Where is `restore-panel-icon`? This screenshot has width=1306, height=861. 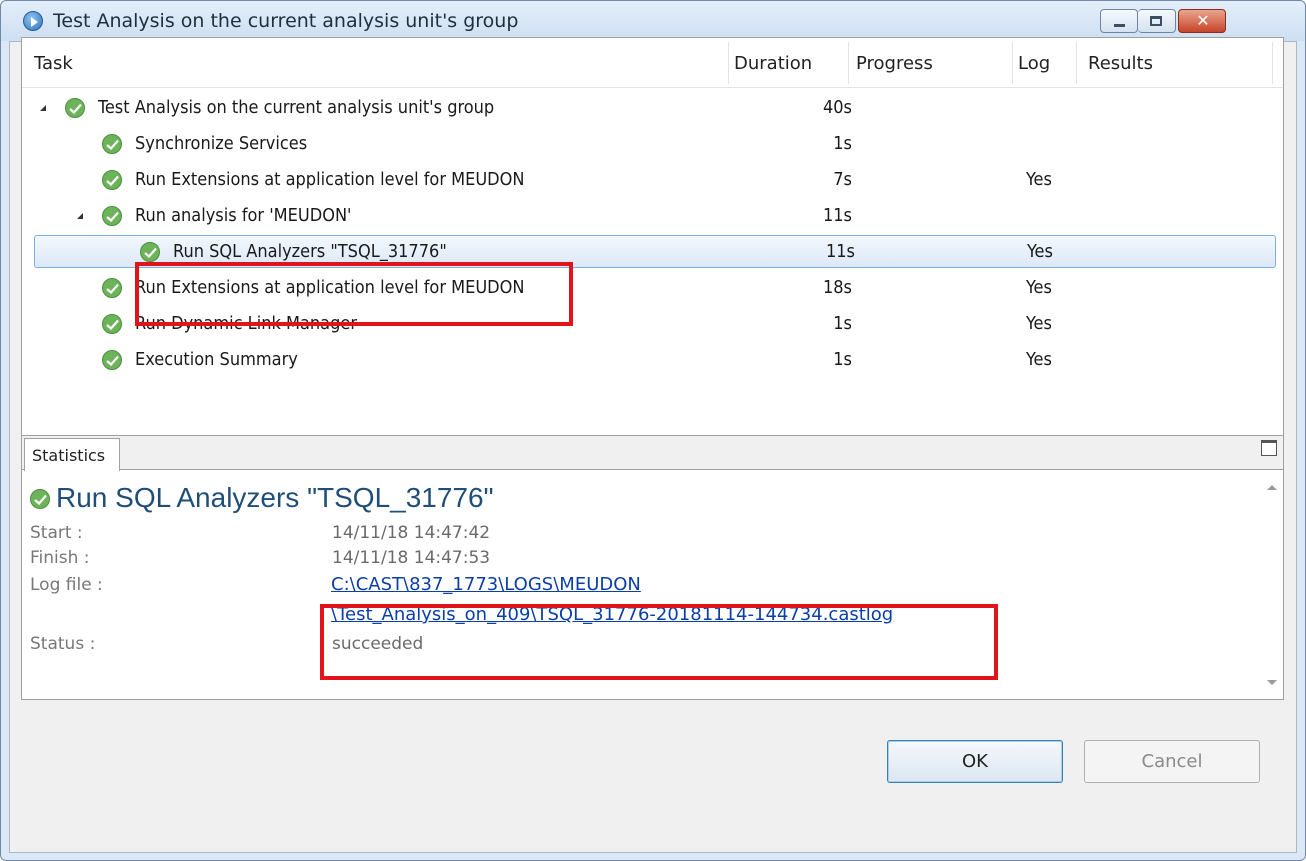
restore-panel-icon is located at coordinates (1269, 448).